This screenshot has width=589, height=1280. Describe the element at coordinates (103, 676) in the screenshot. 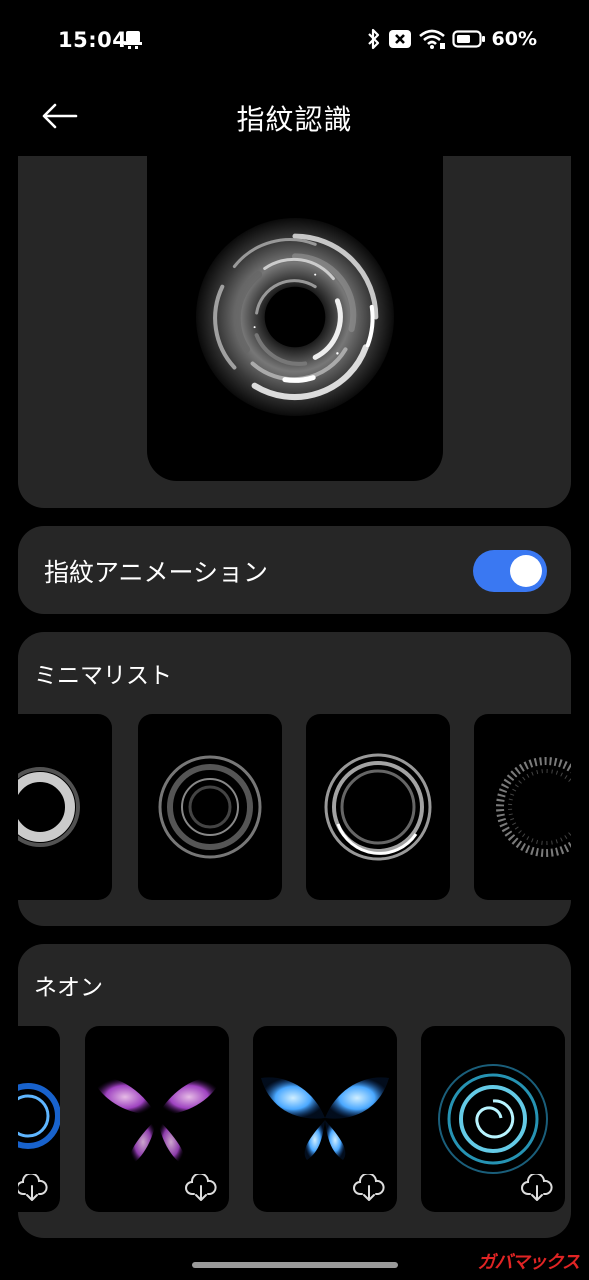

I see `section-title-minimalist: ミニマリスト` at that location.